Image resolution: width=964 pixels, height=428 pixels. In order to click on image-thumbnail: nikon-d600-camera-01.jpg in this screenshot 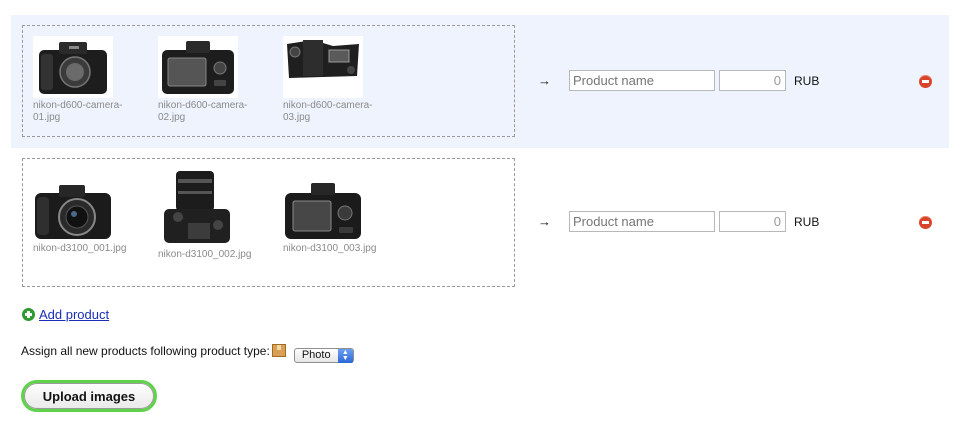, I will do `click(83, 80)`.